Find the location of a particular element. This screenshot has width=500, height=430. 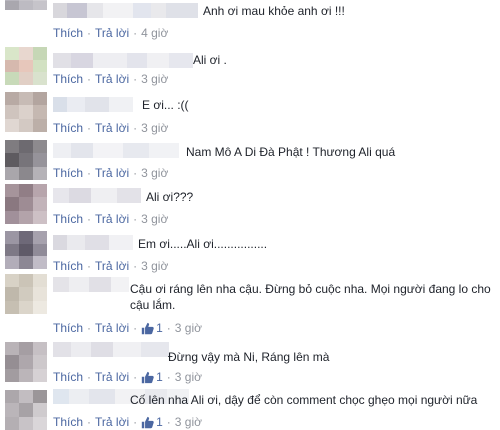

comment-text: Nam Mô A Di Đà Phật ! Thương Ali quá is located at coordinates (291, 152).